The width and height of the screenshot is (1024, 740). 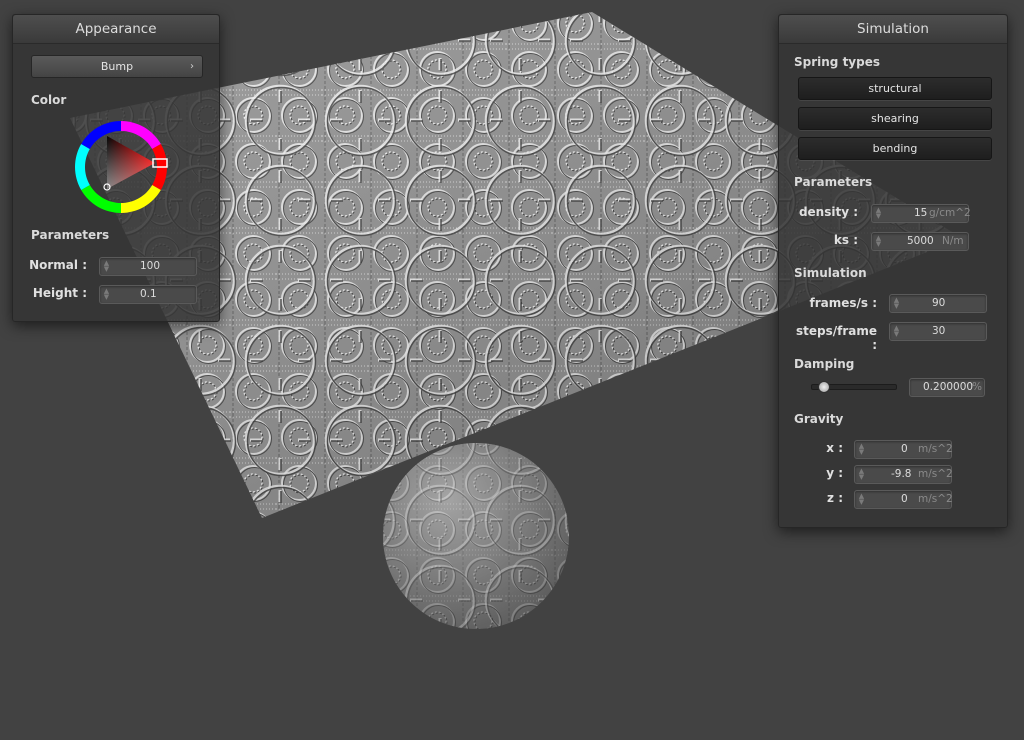 What do you see at coordinates (830, 273) in the screenshot?
I see `simulation-section-label: Simulation` at bounding box center [830, 273].